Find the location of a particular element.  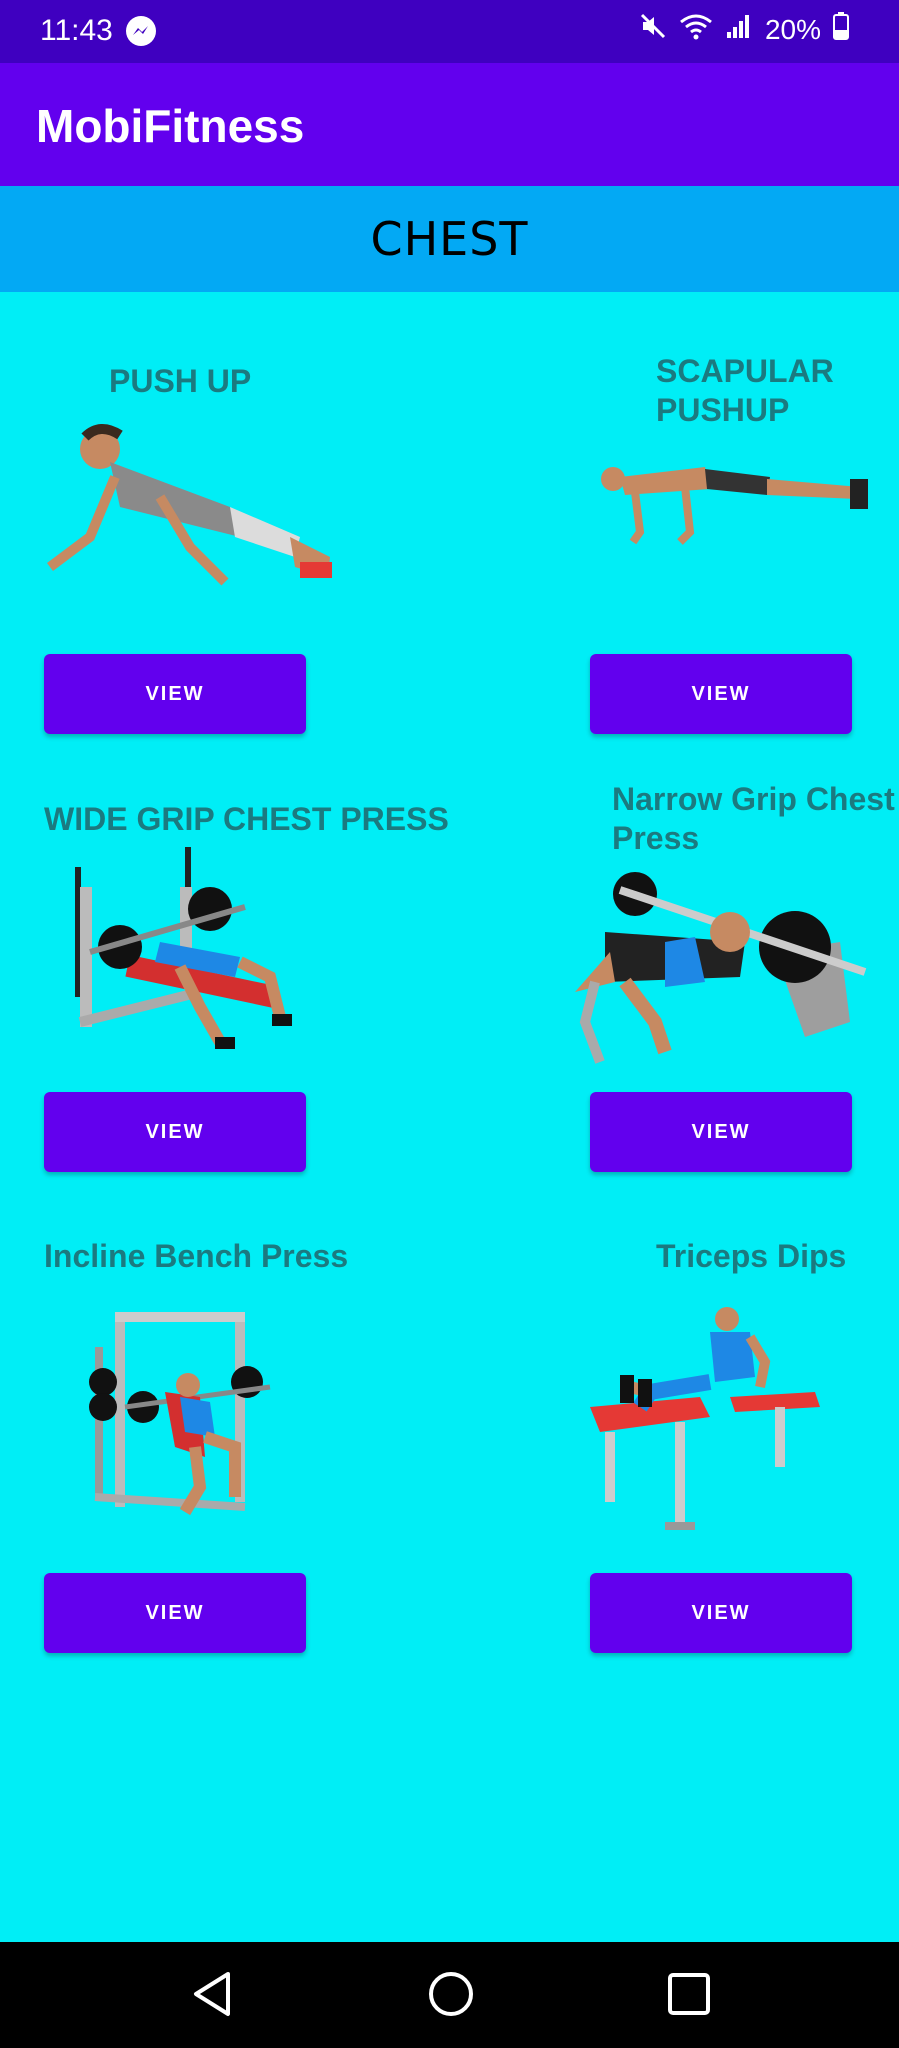

exercise-title: SCAPULAR PUSHUP is located at coordinates (745, 390).